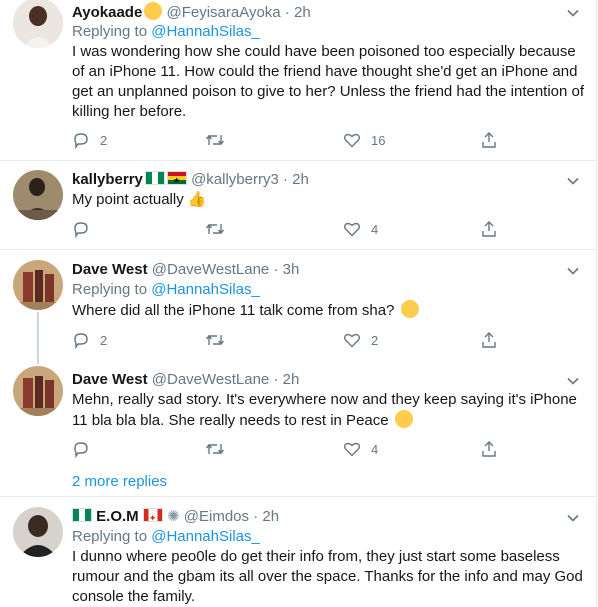 The height and width of the screenshot is (607, 598). Describe the element at coordinates (329, 270) in the screenshot. I see `tweet-header: Dave West @DaveWestLane · 3h` at that location.